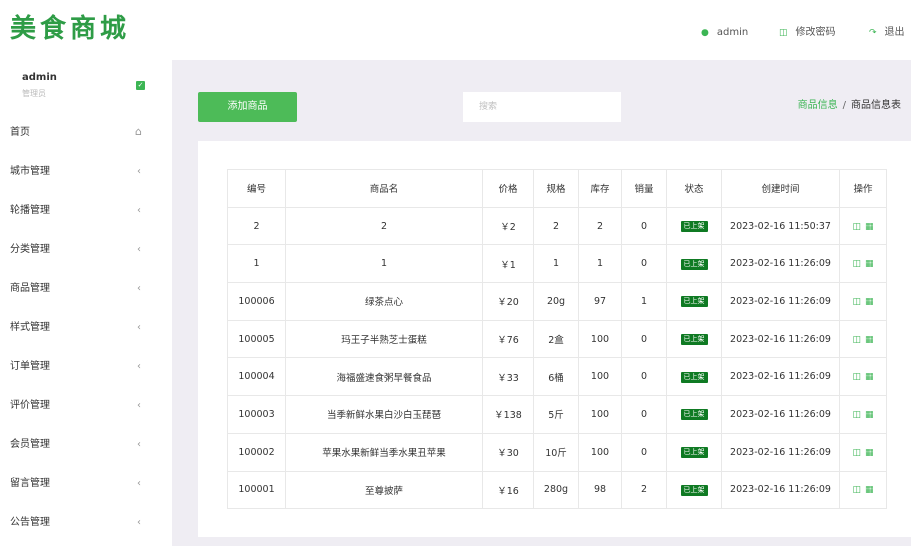 The height and width of the screenshot is (546, 911). What do you see at coordinates (384, 339) in the screenshot?
I see `cell-name: 玛王子半熟芝士蛋糕` at bounding box center [384, 339].